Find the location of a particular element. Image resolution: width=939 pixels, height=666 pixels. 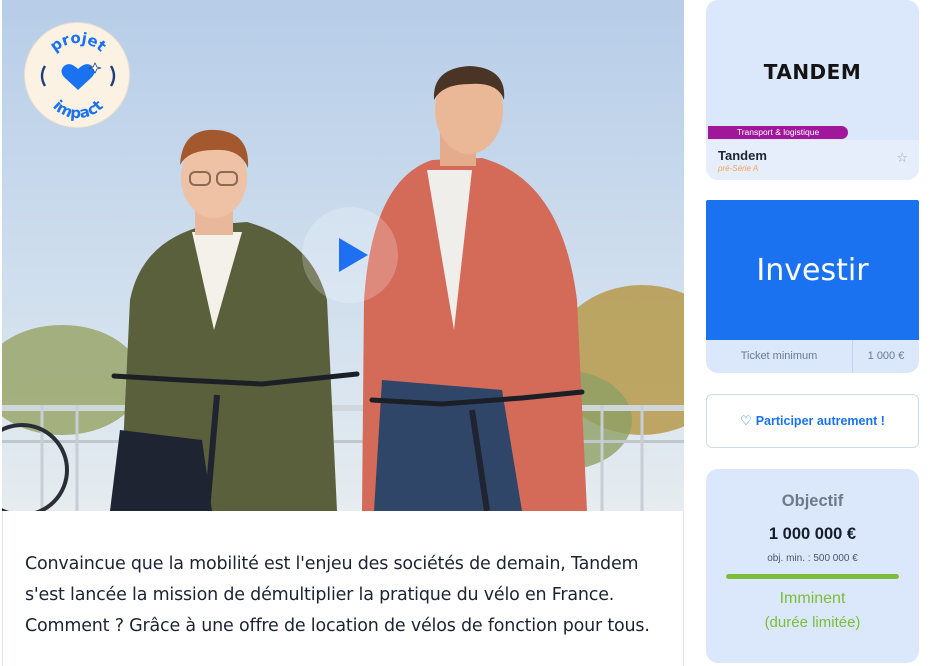

video-play-button is located at coordinates (350, 255).